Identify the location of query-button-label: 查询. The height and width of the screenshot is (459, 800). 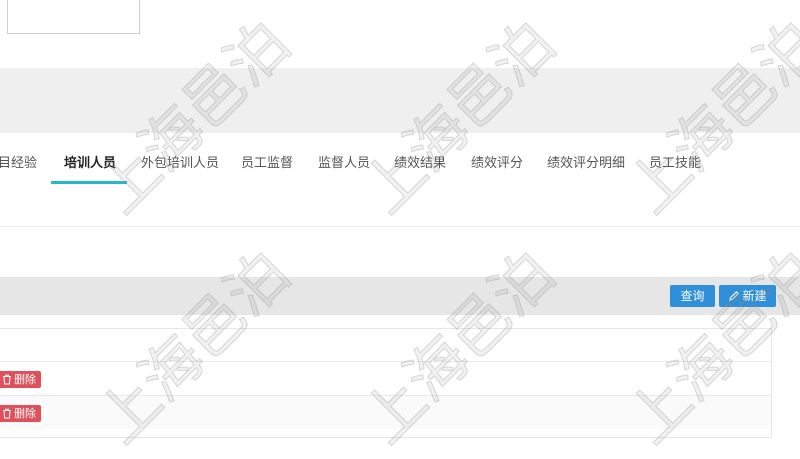
(692, 296).